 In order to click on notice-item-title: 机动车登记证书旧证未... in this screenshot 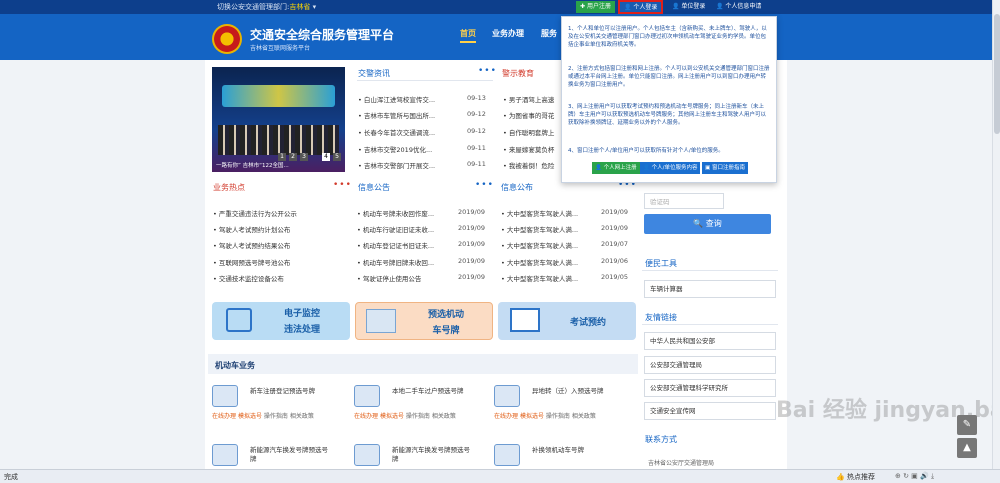, I will do `click(398, 246)`.